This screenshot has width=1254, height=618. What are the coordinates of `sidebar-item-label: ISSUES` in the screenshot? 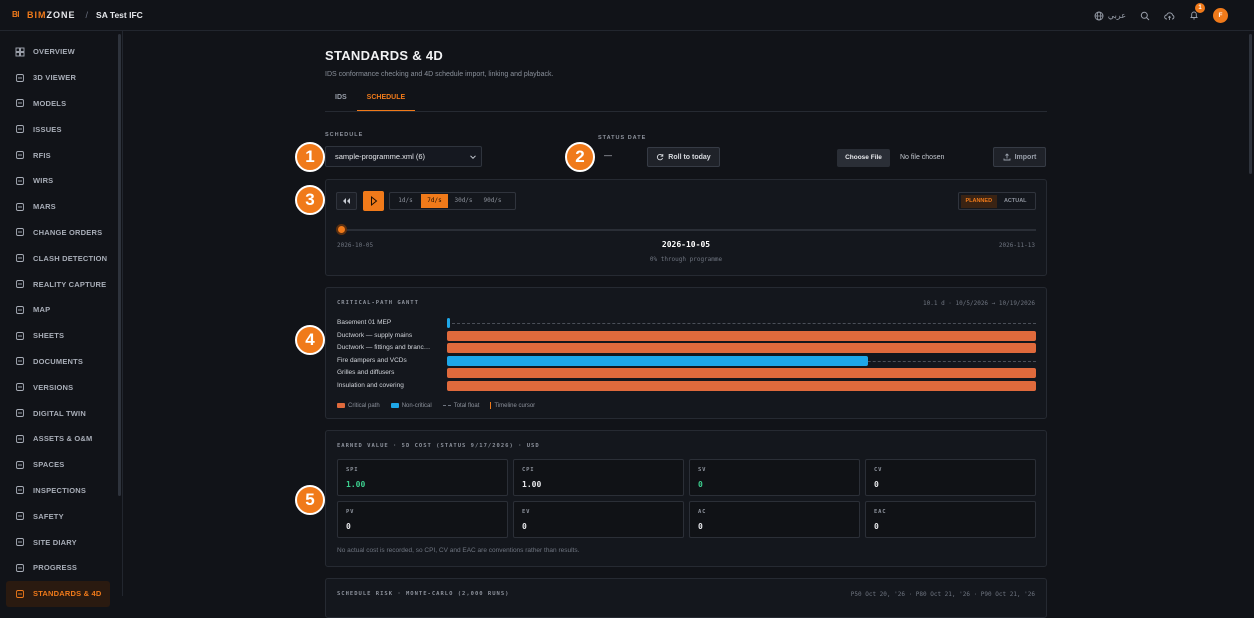 It's located at (47, 129).